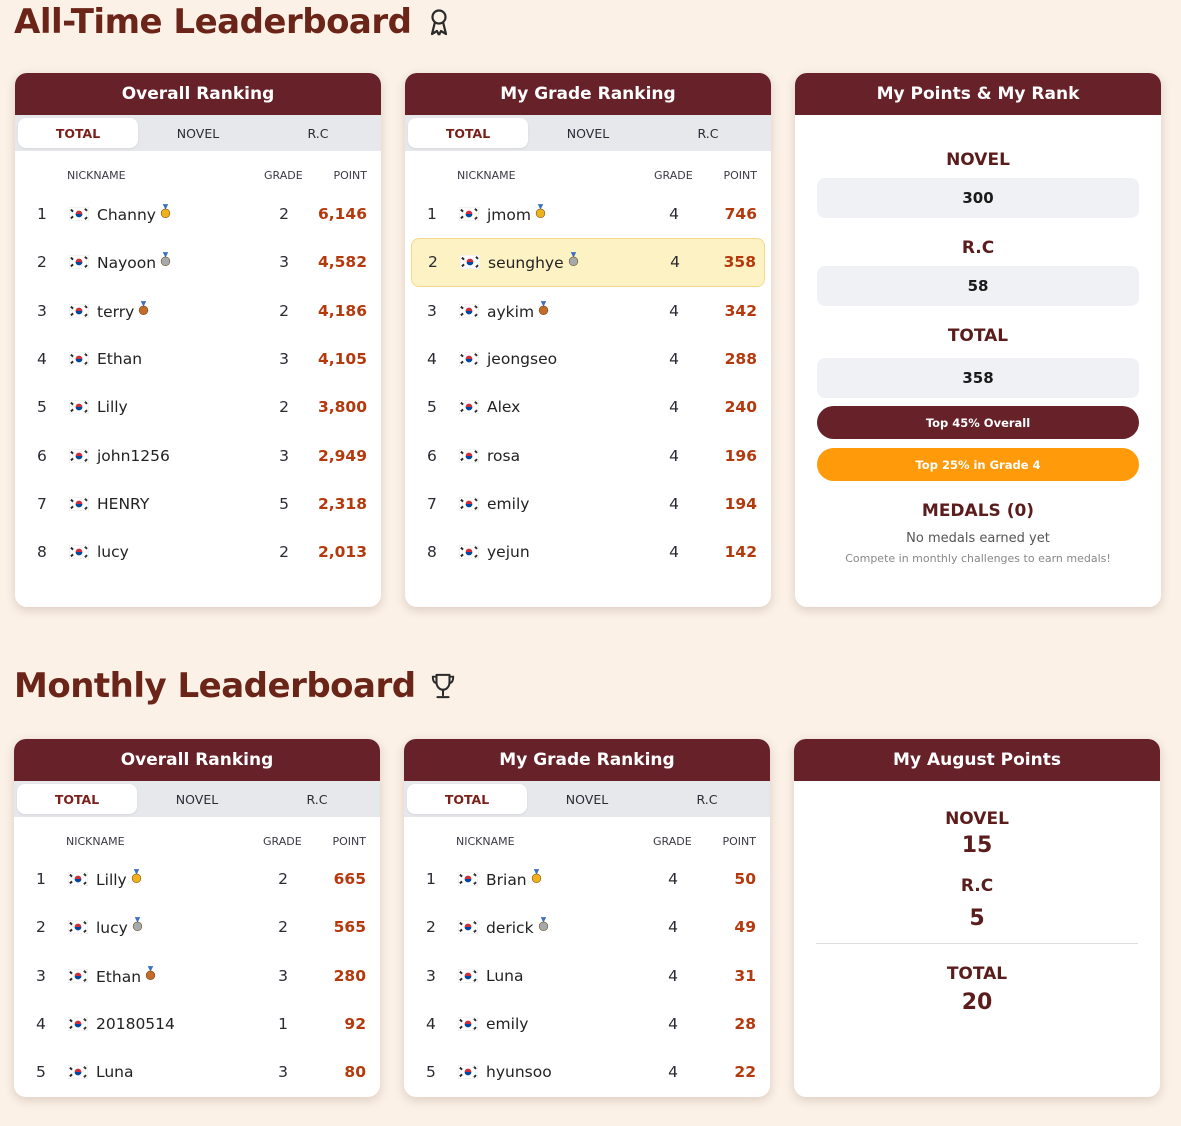 The image size is (1181, 1126). What do you see at coordinates (198, 311) in the screenshot?
I see `table-row: 3 terry 2 4,186` at bounding box center [198, 311].